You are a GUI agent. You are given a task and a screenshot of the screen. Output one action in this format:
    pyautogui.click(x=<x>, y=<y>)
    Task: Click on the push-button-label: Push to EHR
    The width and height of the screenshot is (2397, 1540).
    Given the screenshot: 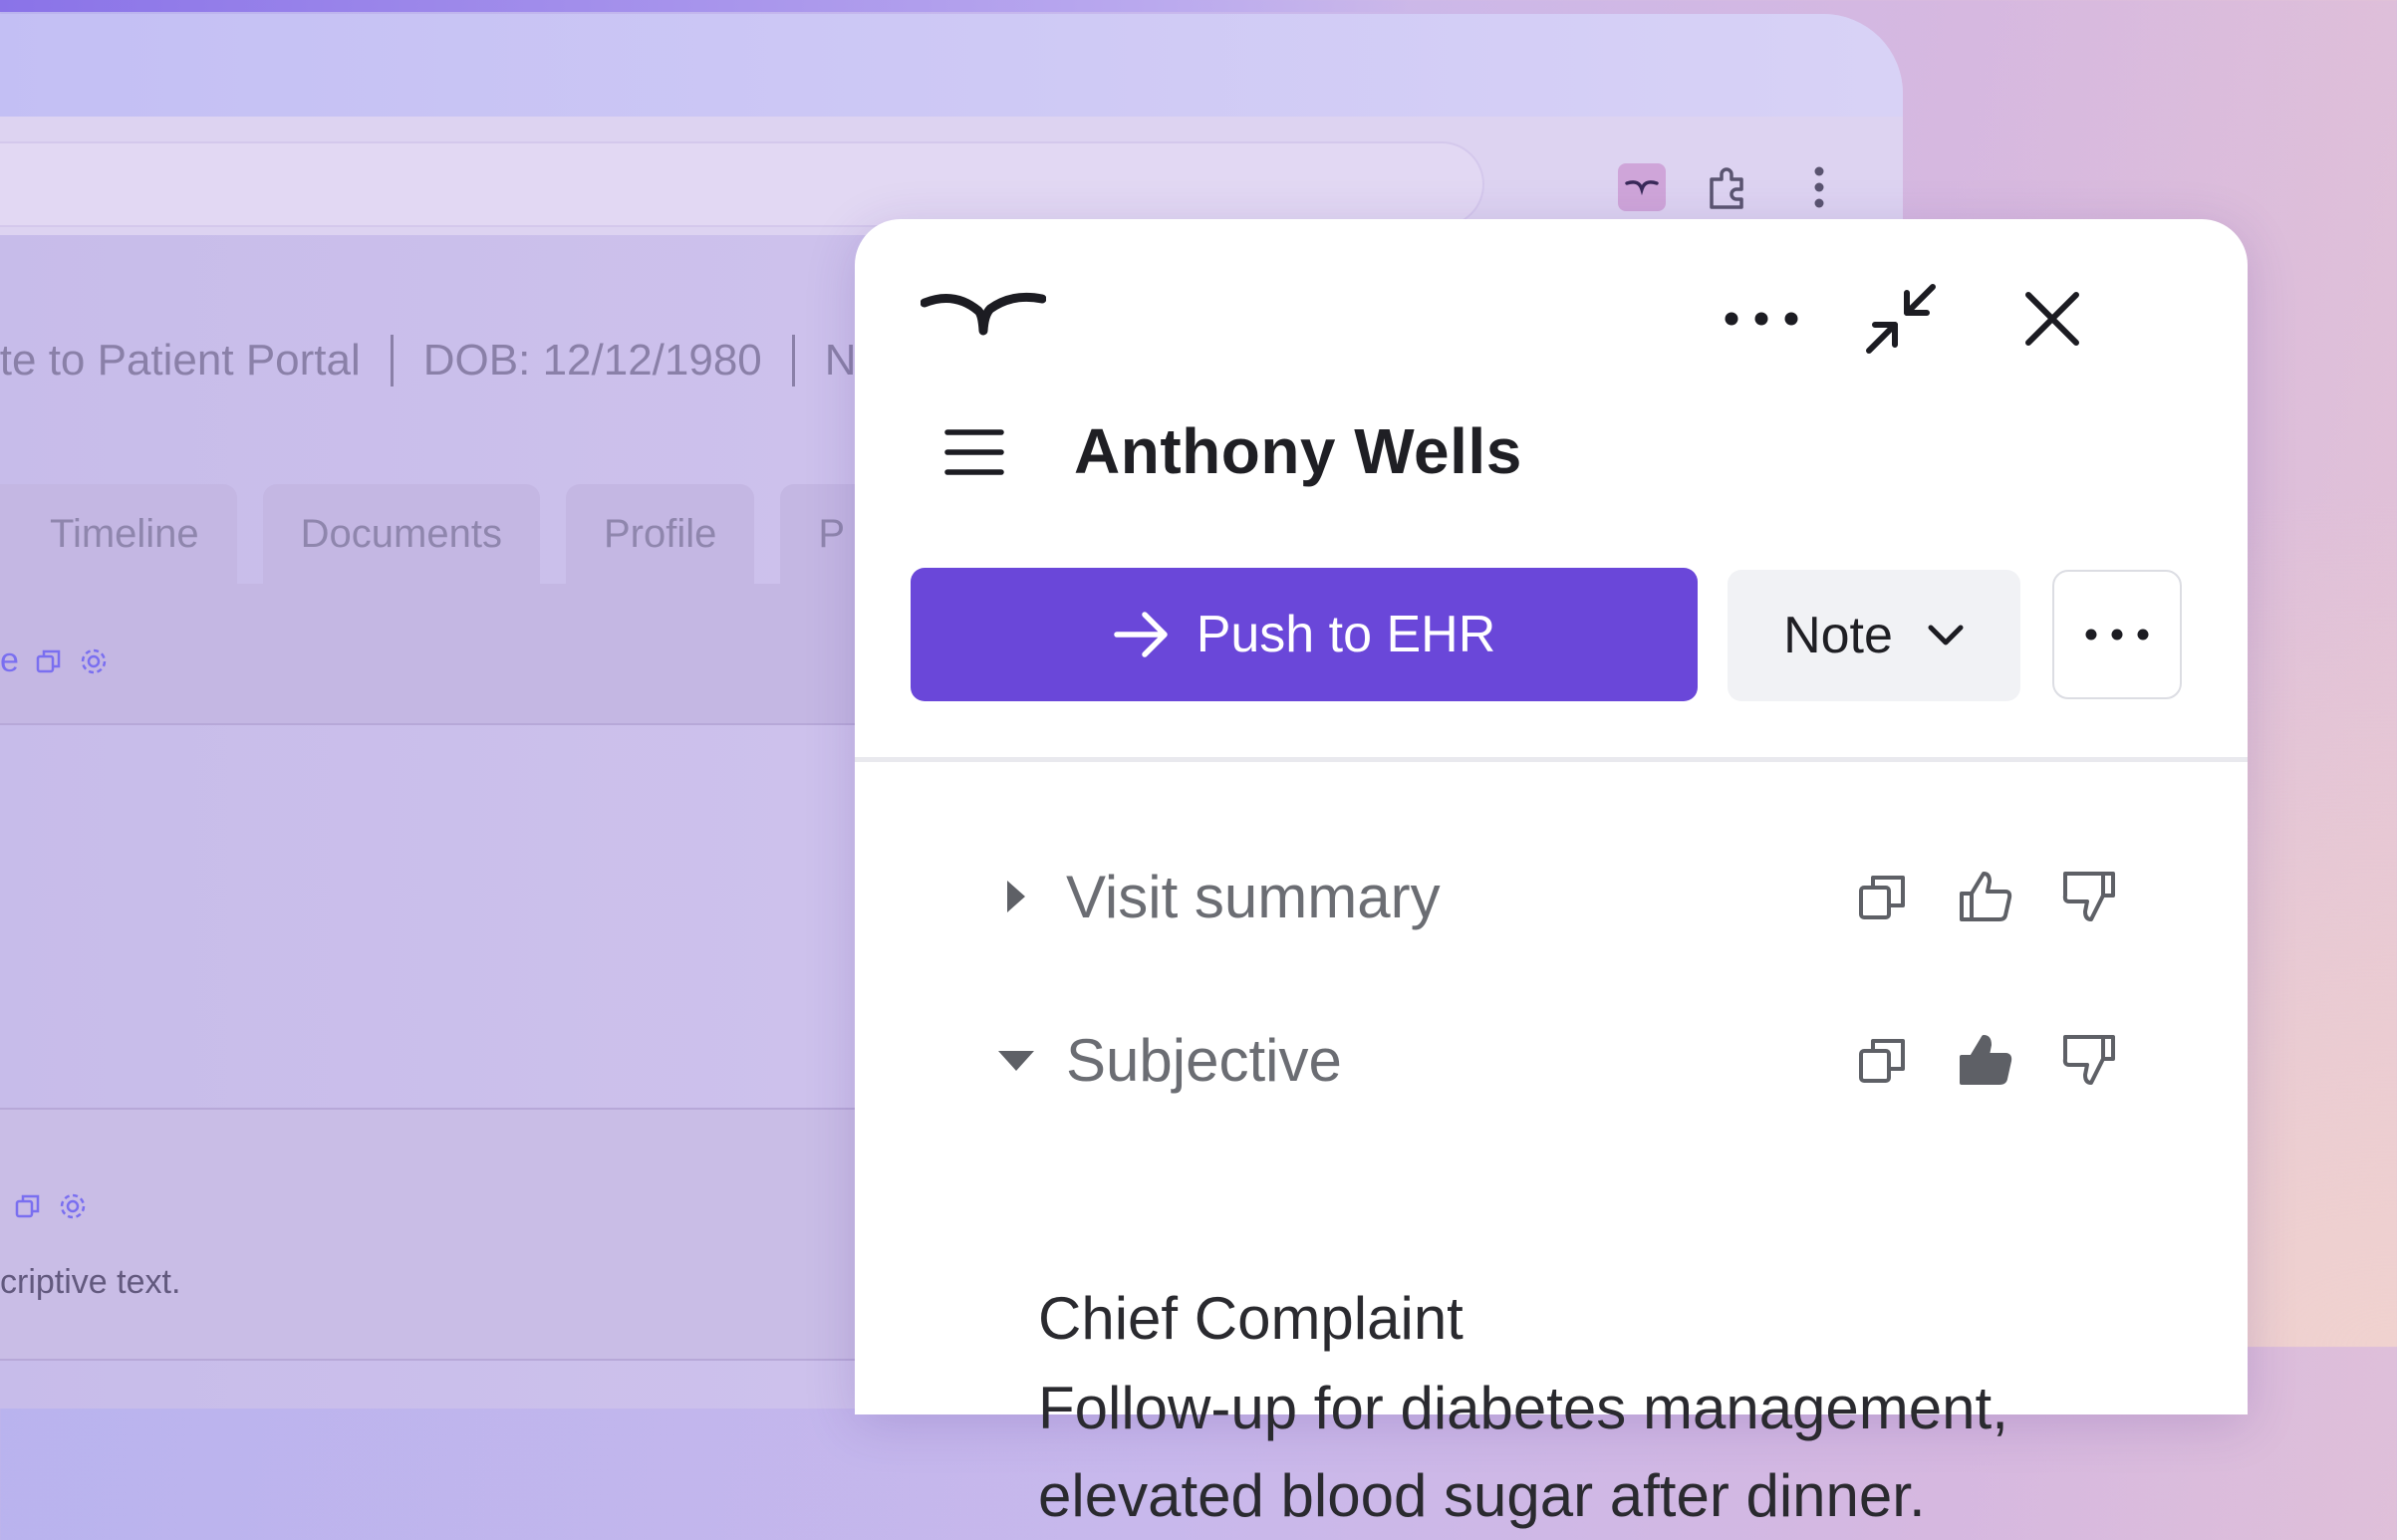 What is the action you would take?
    pyautogui.click(x=1346, y=634)
    